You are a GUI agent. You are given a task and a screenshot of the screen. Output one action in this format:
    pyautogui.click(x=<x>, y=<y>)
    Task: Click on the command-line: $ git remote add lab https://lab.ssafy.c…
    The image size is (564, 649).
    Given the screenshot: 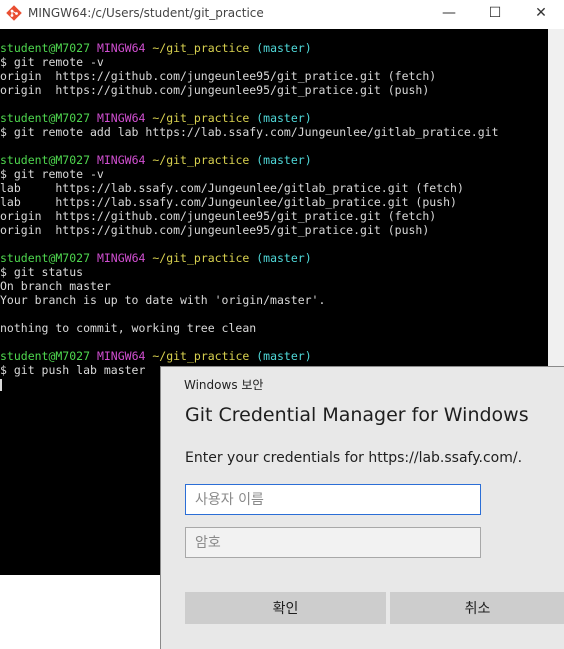 What is the action you would take?
    pyautogui.click(x=249, y=132)
    